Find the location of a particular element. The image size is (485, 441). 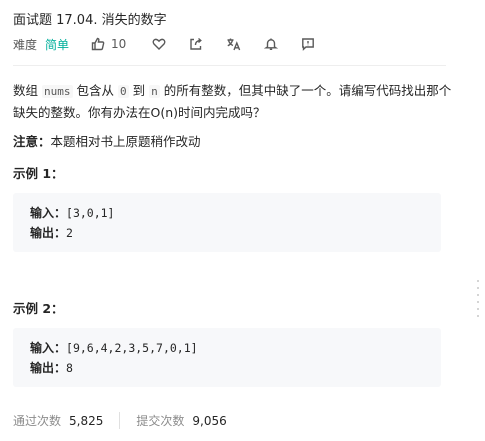

bell-icon is located at coordinates (271, 44).